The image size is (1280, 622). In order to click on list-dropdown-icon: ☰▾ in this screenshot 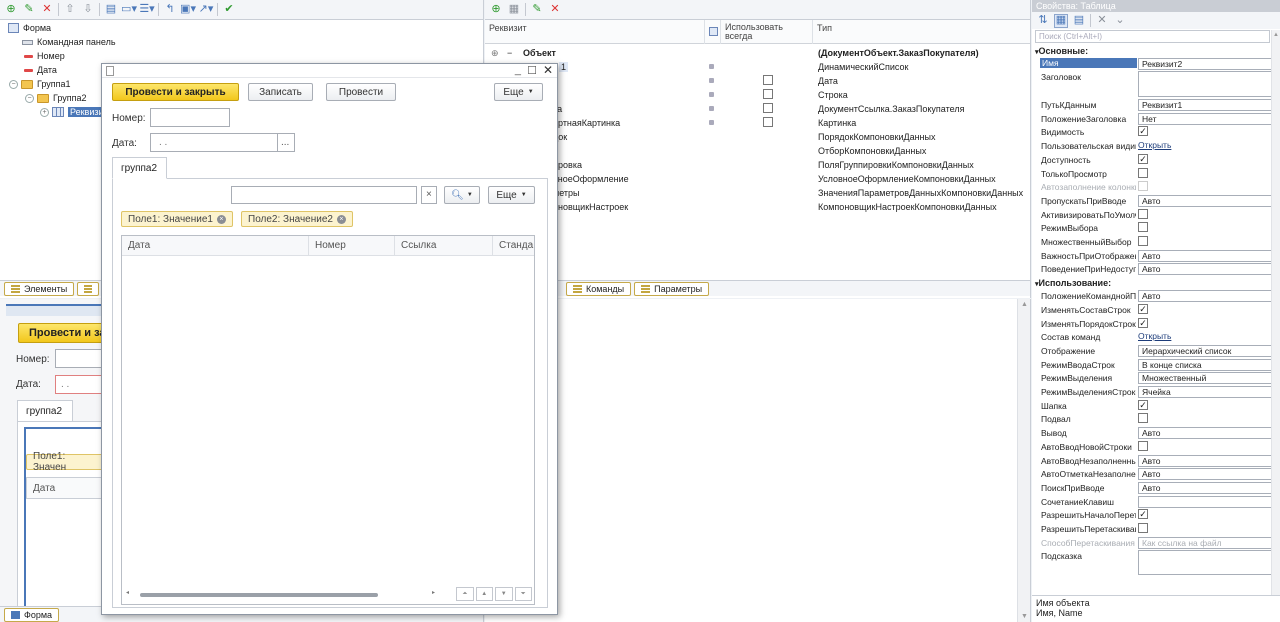, I will do `click(146, 10)`.